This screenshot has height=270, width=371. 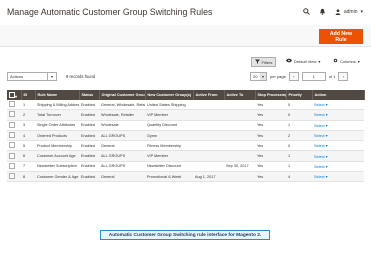 What do you see at coordinates (169, 115) in the screenshot?
I see `table-cell: VIP Member` at bounding box center [169, 115].